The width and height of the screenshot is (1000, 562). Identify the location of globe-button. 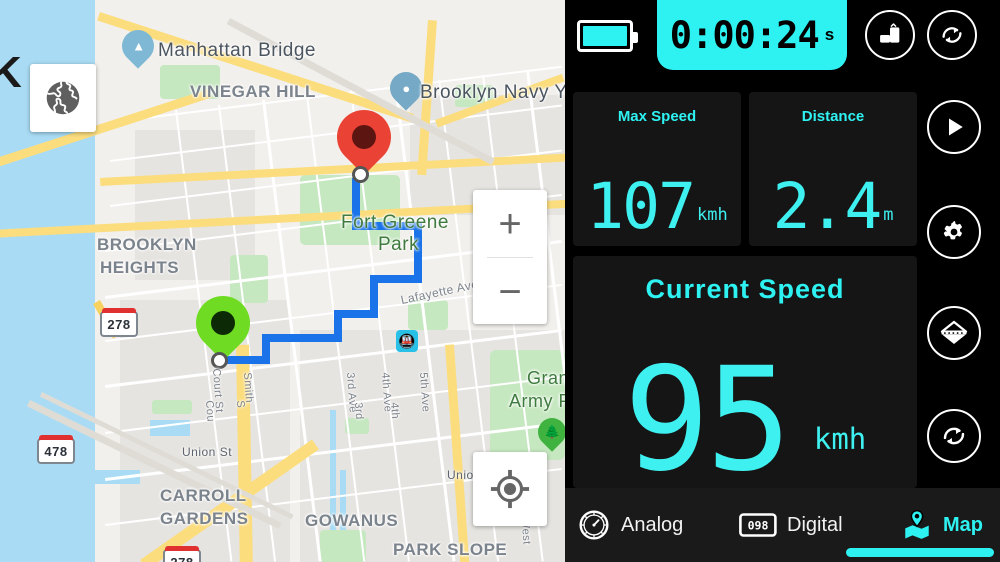
(63, 98).